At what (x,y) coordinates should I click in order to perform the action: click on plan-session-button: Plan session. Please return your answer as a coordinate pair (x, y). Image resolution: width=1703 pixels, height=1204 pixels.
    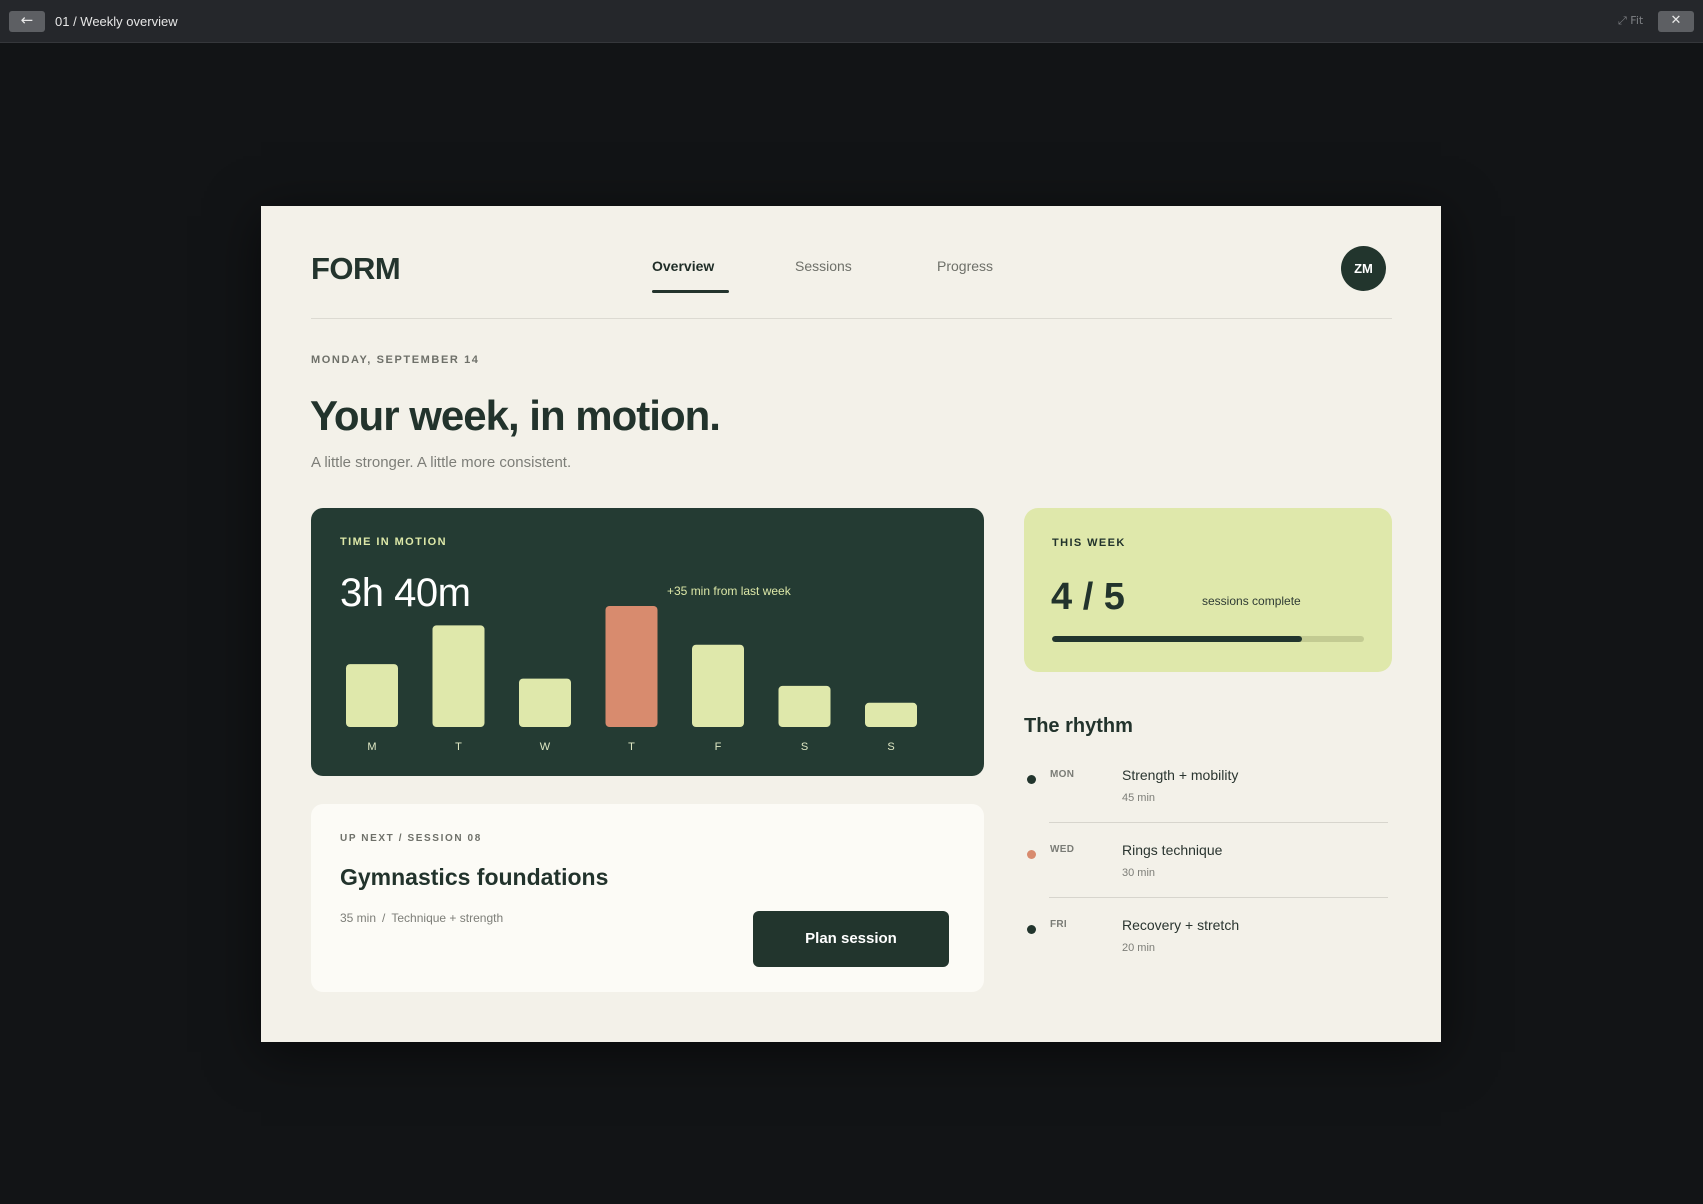
    Looking at the image, I should click on (851, 939).